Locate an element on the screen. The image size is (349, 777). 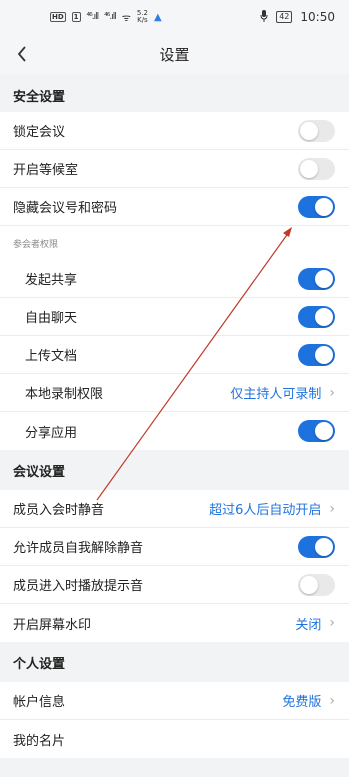
local-record-value: 仅主持人可录制 › is located at coordinates (282, 393).